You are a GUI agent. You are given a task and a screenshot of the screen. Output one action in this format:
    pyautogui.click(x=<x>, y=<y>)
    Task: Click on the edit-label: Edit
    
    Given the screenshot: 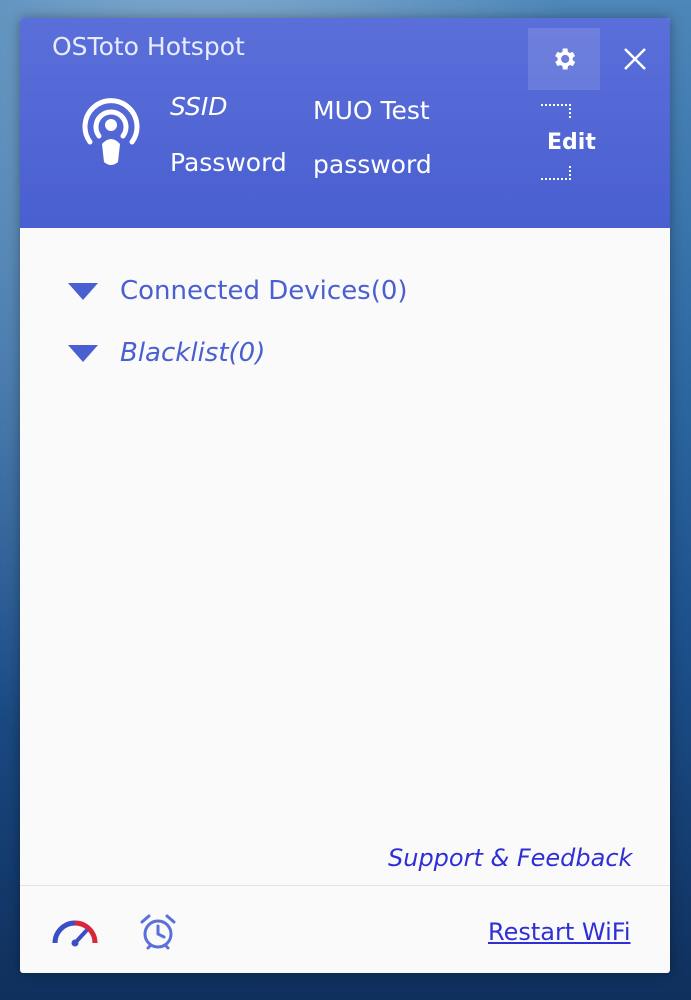 What is the action you would take?
    pyautogui.click(x=571, y=142)
    